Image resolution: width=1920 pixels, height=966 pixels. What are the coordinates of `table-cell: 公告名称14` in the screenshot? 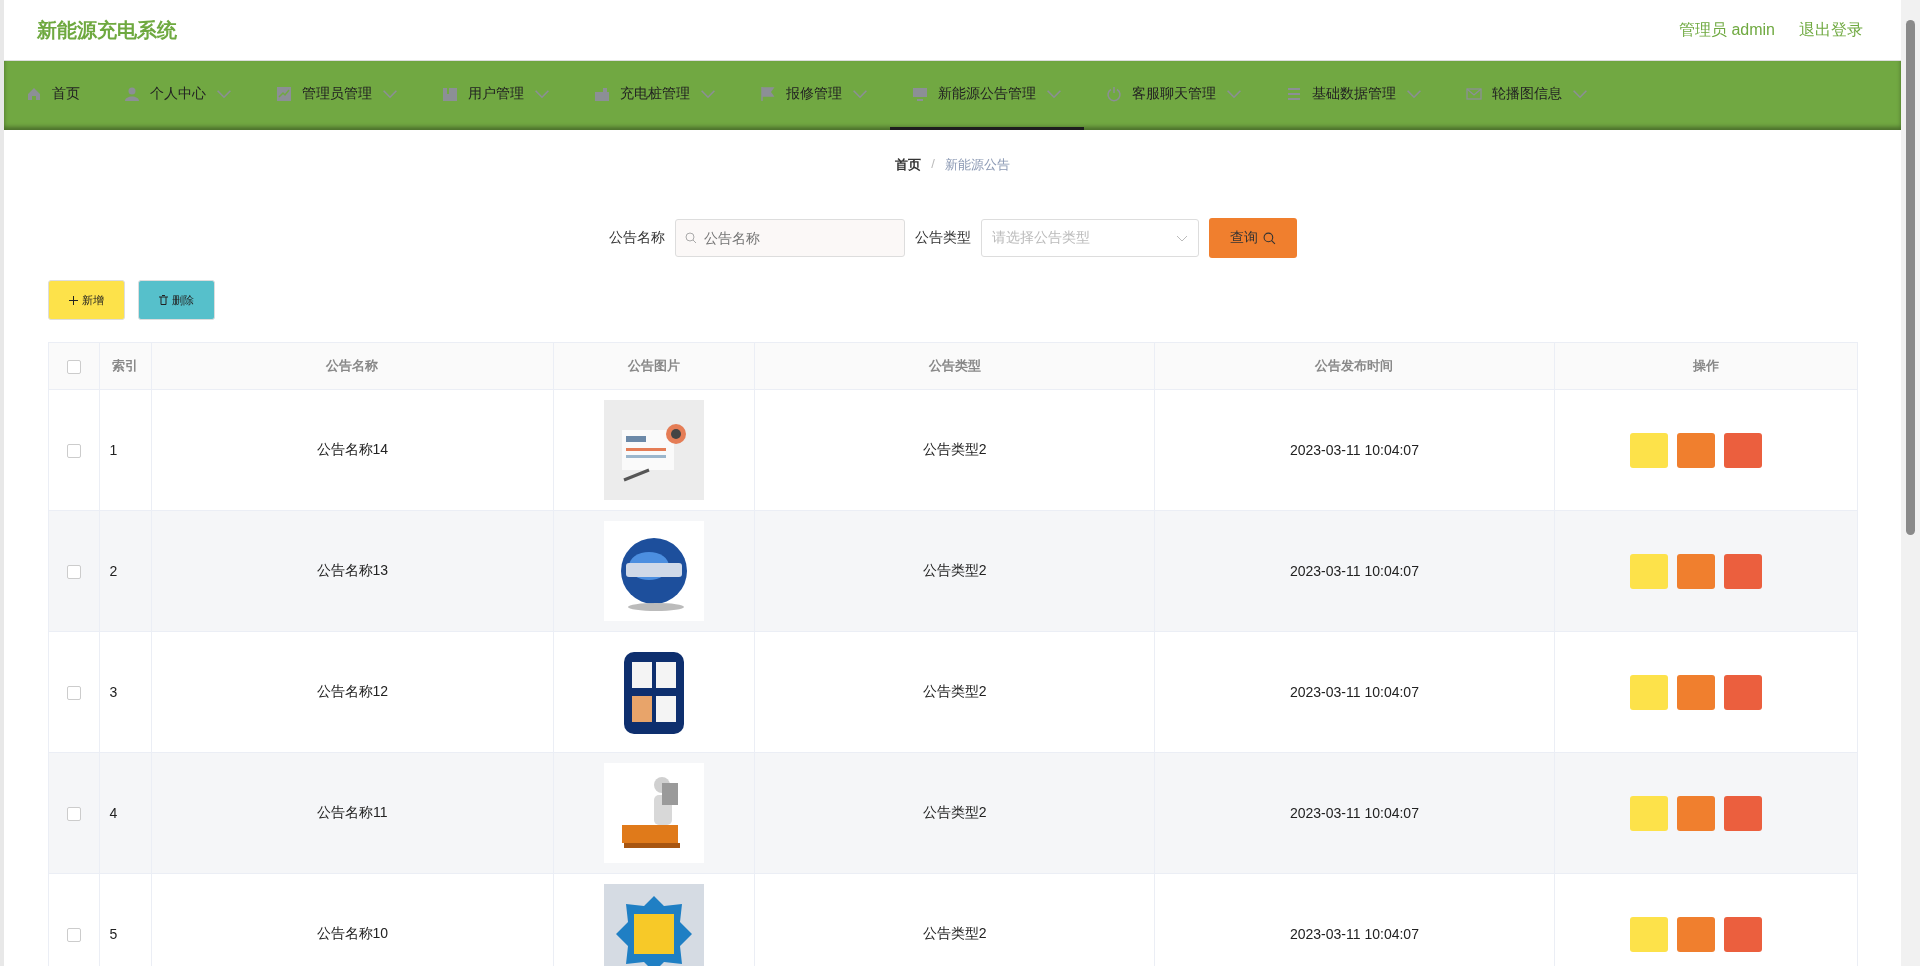 It's located at (352, 450).